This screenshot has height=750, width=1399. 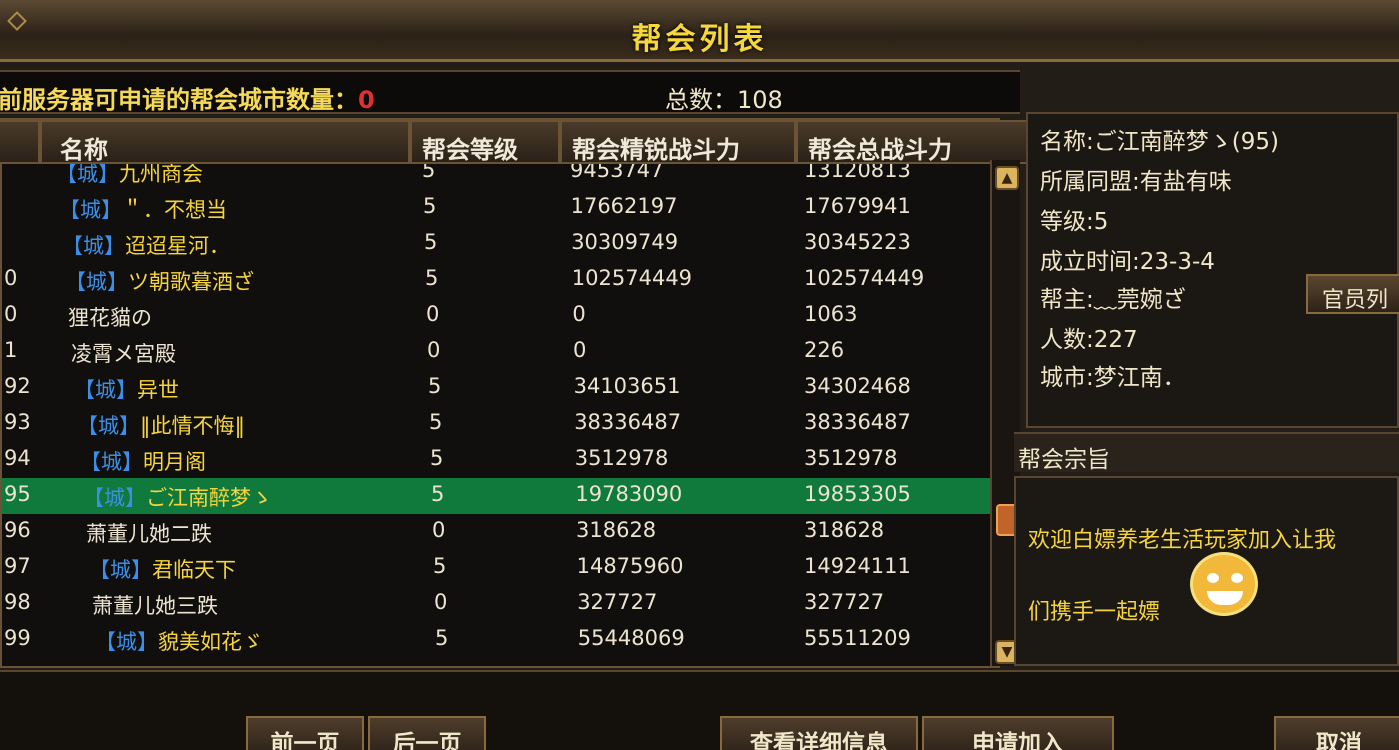 I want to click on guild-name-cell: 【城】ご江南醉梦ゝ, so click(x=268, y=497).